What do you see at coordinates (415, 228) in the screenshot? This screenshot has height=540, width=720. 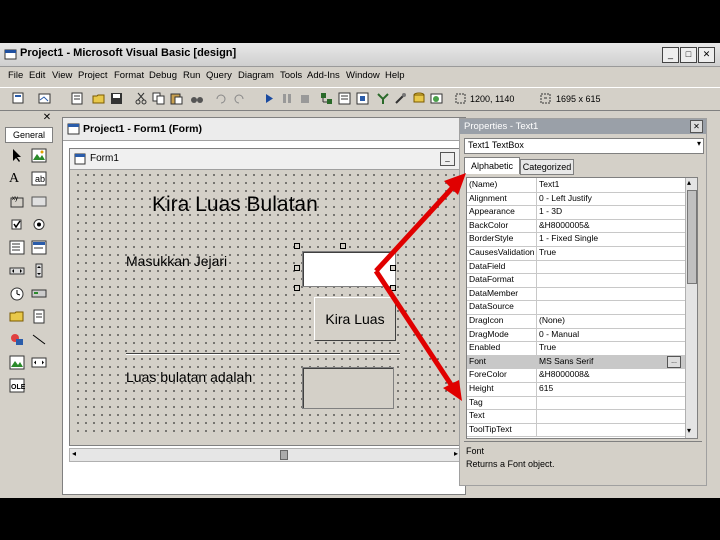 I see `annotation-arrow-up` at bounding box center [415, 228].